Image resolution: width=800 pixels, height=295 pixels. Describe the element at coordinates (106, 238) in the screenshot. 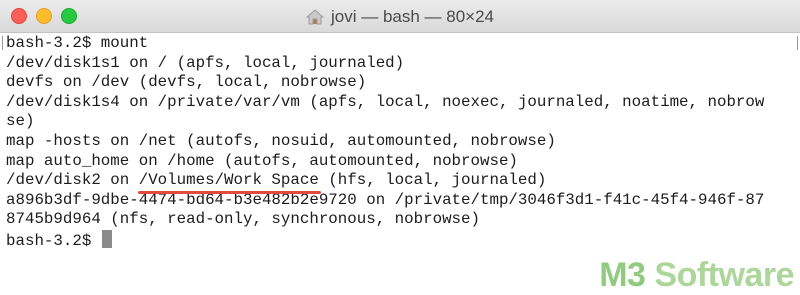

I see `text-cursor` at that location.